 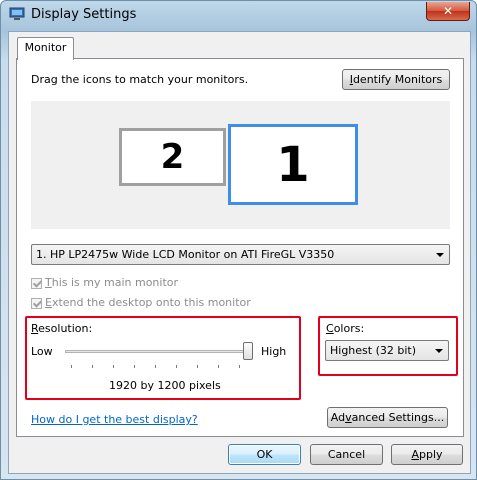 What do you see at coordinates (264, 454) in the screenshot?
I see `ok-button: OK` at bounding box center [264, 454].